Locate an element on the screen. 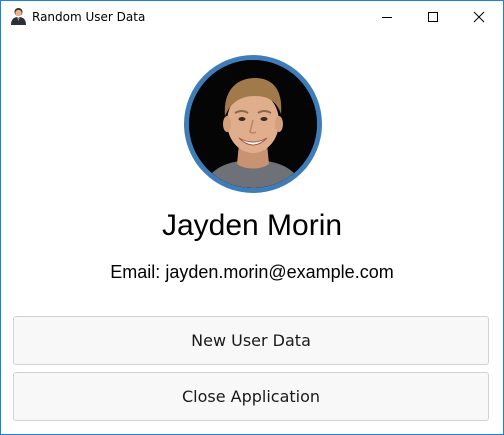 This screenshot has width=504, height=435. maximize-button is located at coordinates (433, 16).